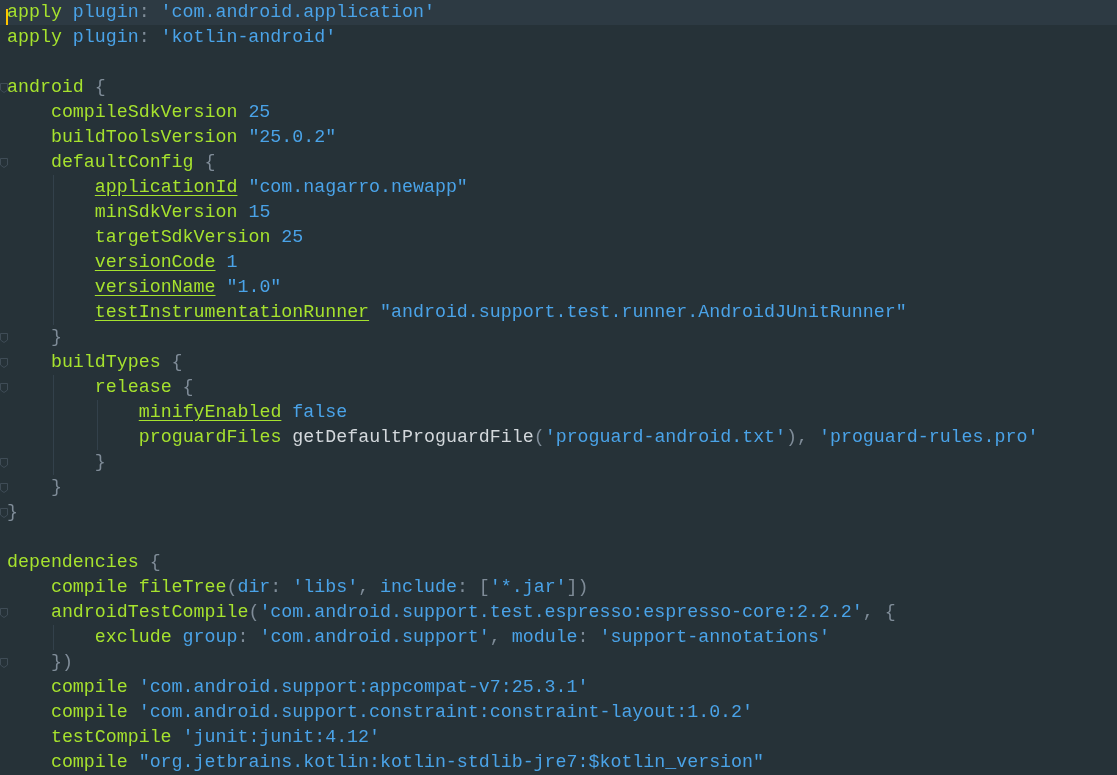 Image resolution: width=1117 pixels, height=775 pixels. Describe the element at coordinates (215, 737) in the screenshot. I see `code-line: testCompile 'junit:junit:4.12'` at that location.